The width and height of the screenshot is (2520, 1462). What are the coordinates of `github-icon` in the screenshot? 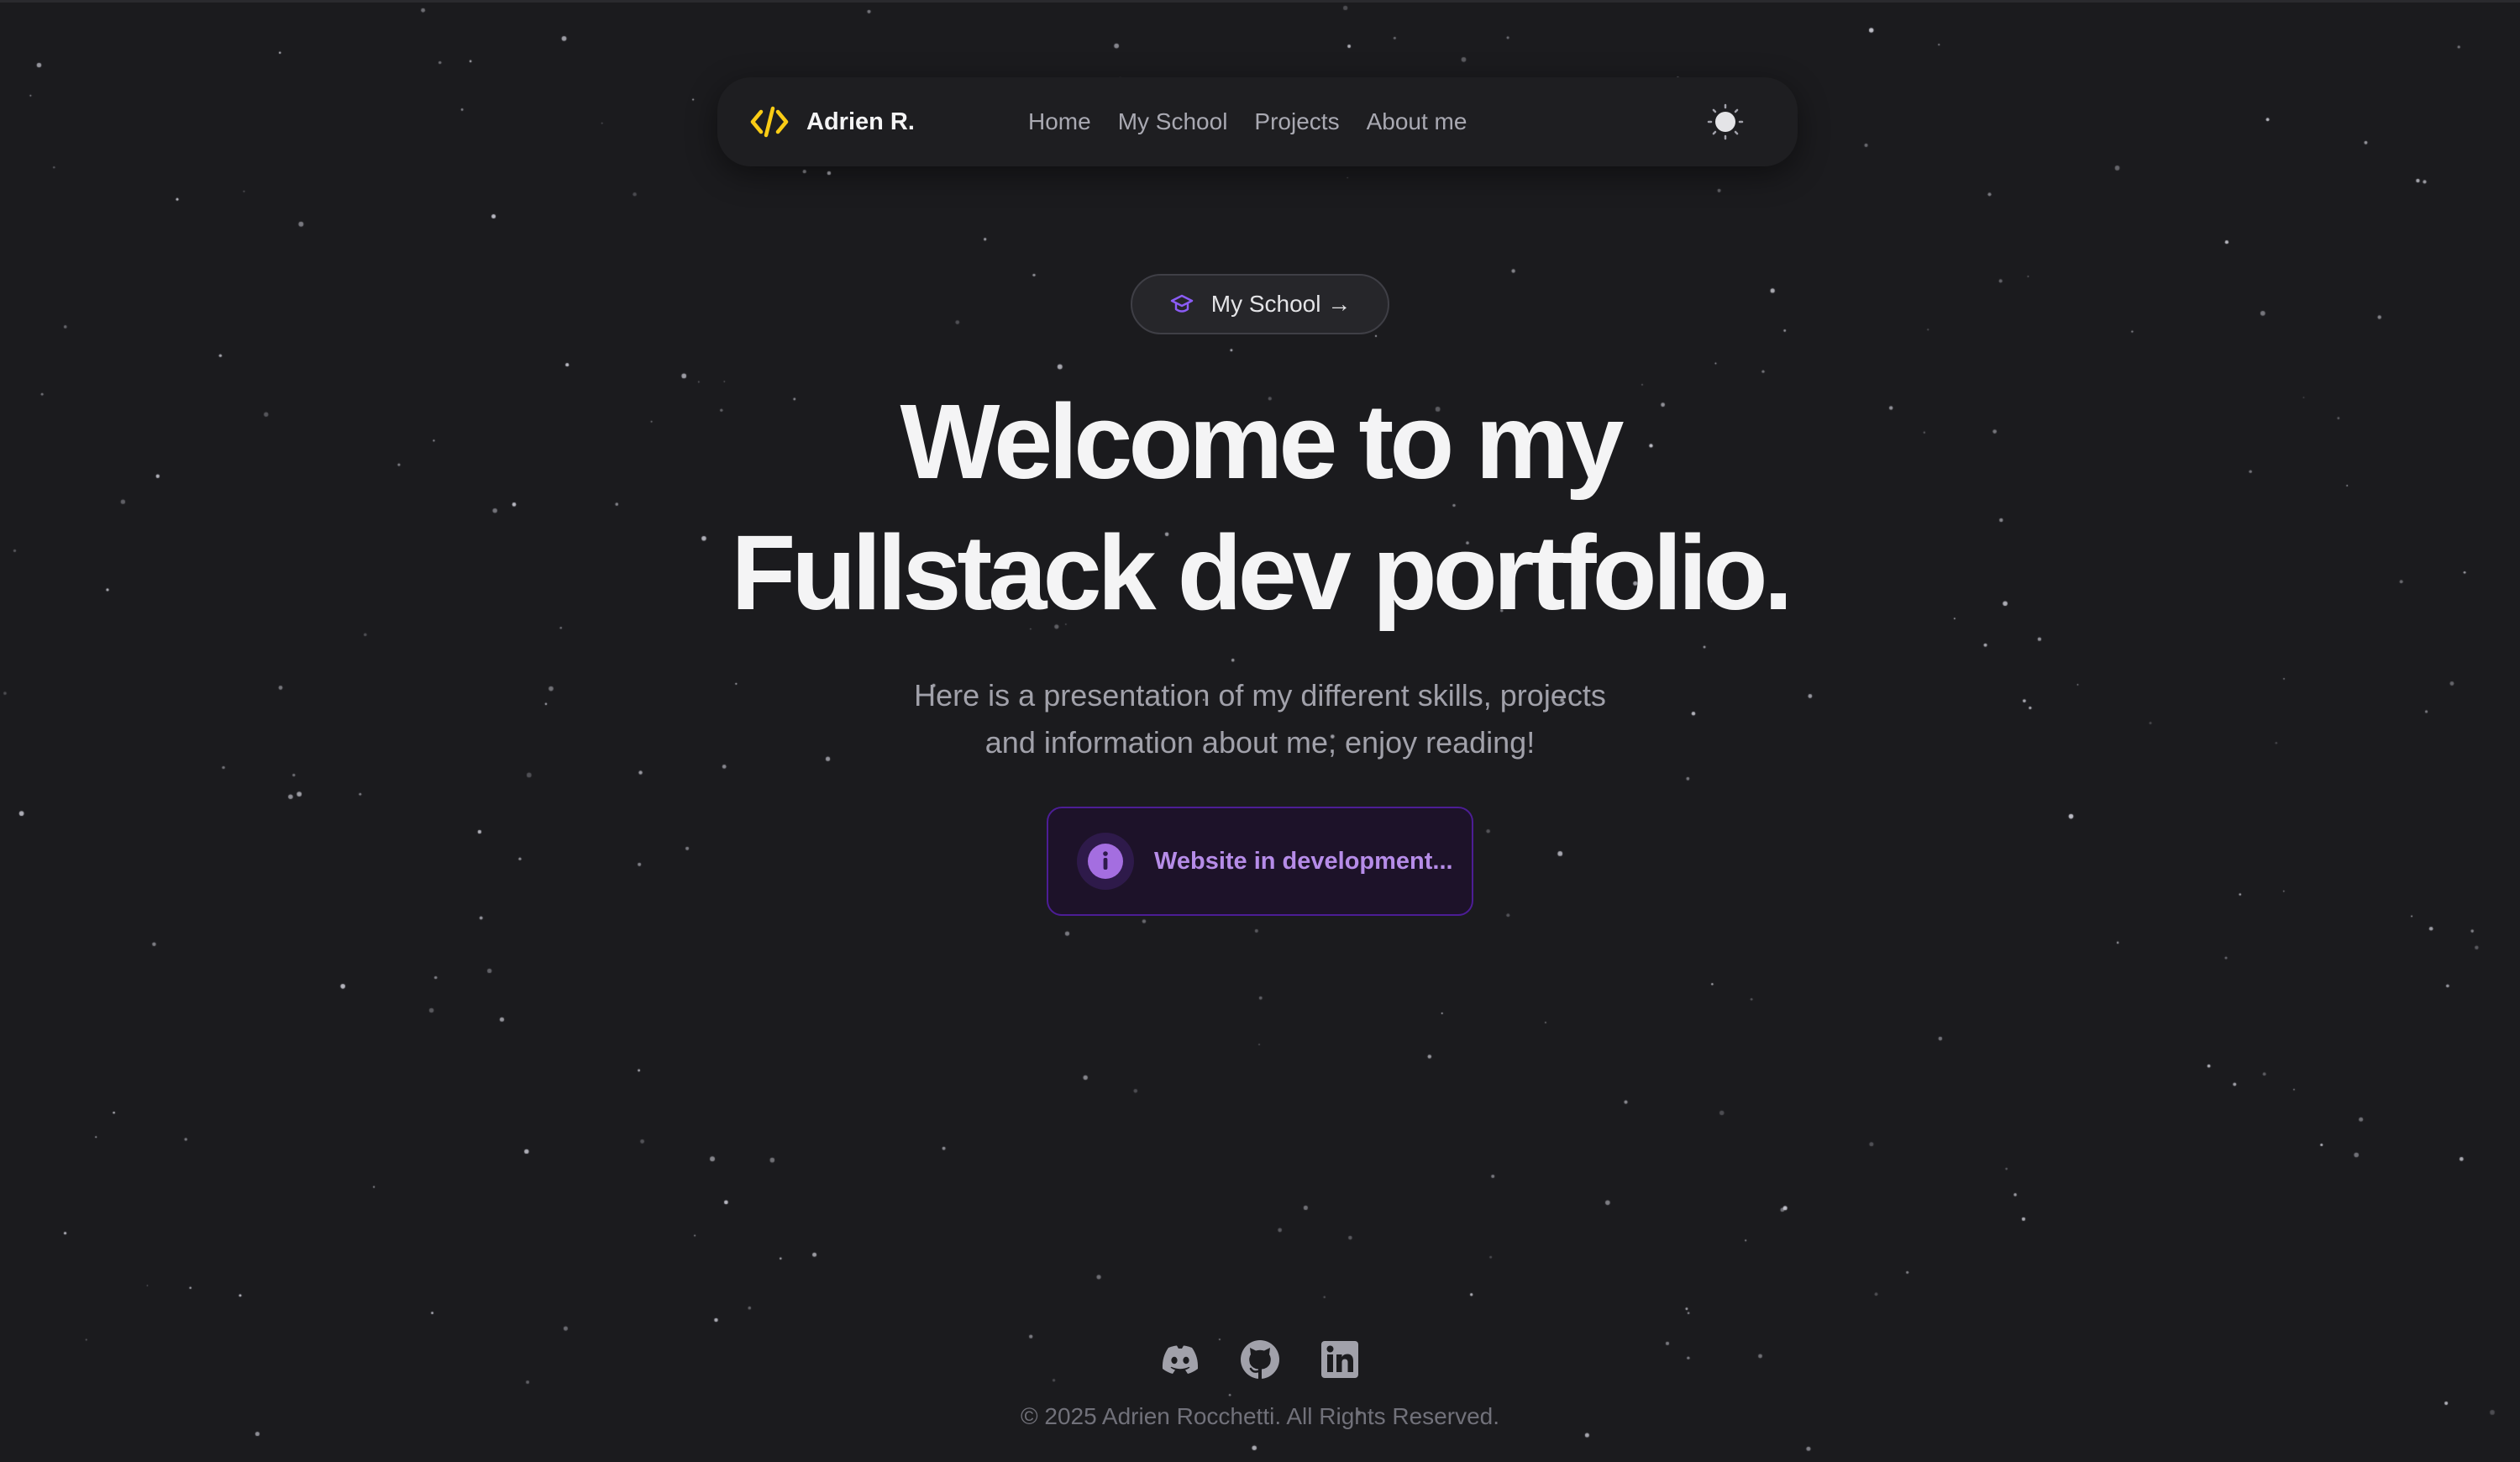 It's located at (1260, 1360).